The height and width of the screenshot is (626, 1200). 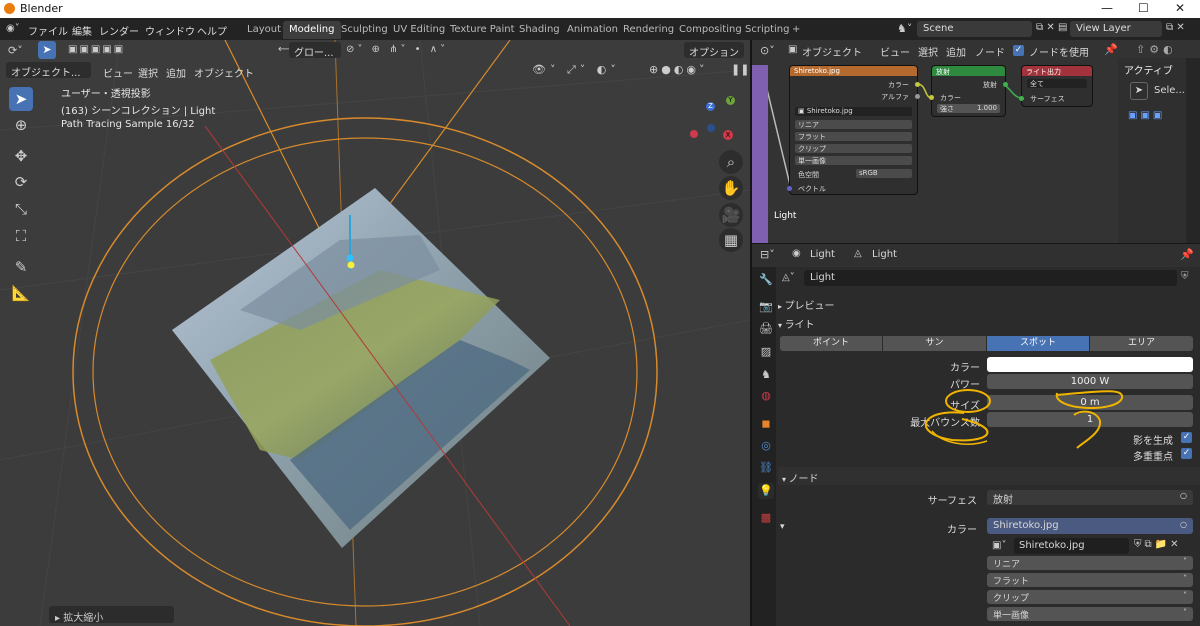 What do you see at coordinates (766, 329) in the screenshot?
I see `output-tab-icon: 🖨` at bounding box center [766, 329].